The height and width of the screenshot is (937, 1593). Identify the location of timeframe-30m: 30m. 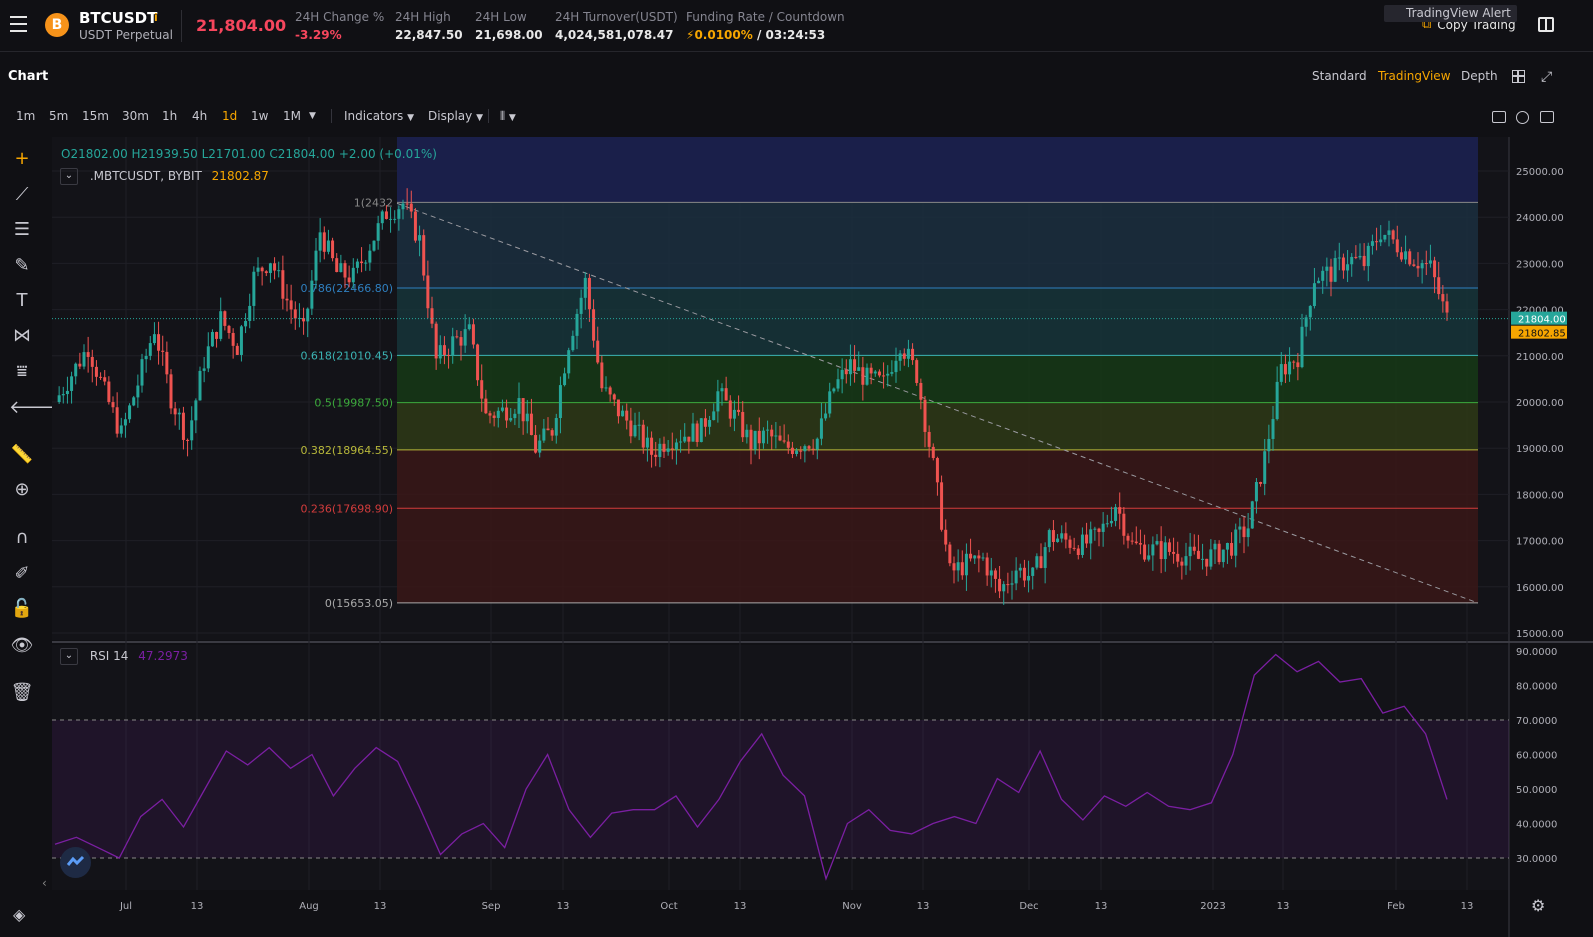
(135, 116).